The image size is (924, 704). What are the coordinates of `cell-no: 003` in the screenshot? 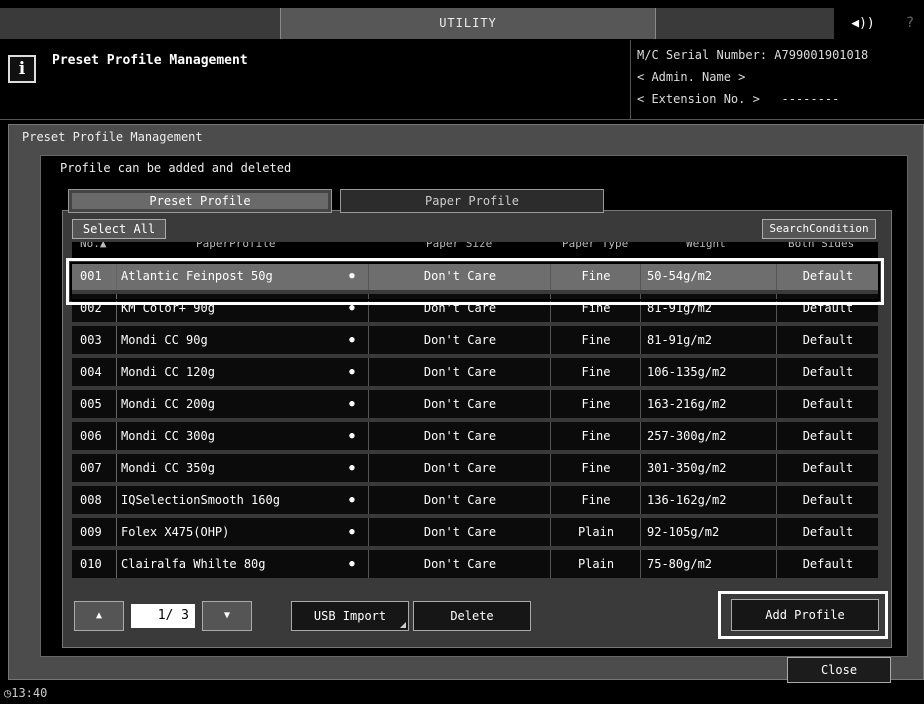 It's located at (91, 340).